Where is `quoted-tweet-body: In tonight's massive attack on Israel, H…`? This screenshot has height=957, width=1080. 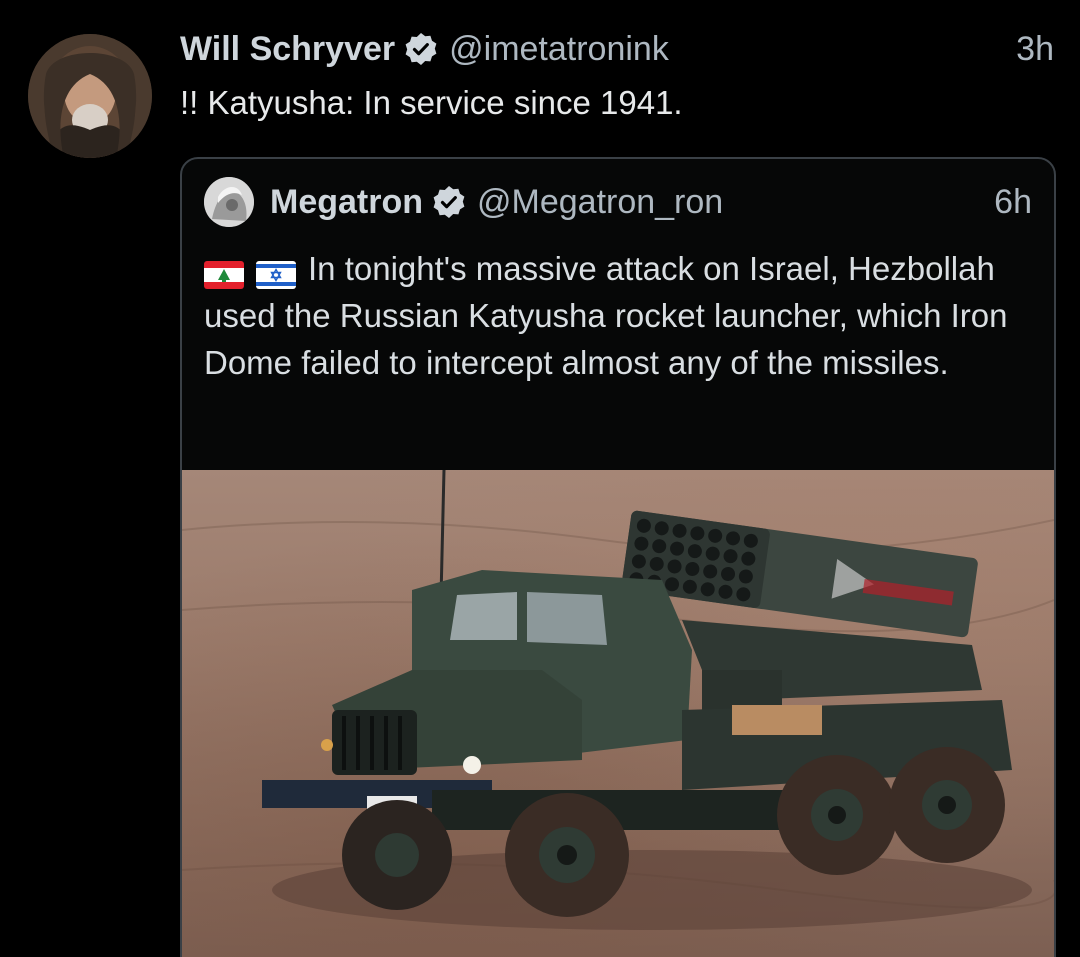
quoted-tweet-body: In tonight's massive attack on Israel, H… is located at coordinates (606, 315).